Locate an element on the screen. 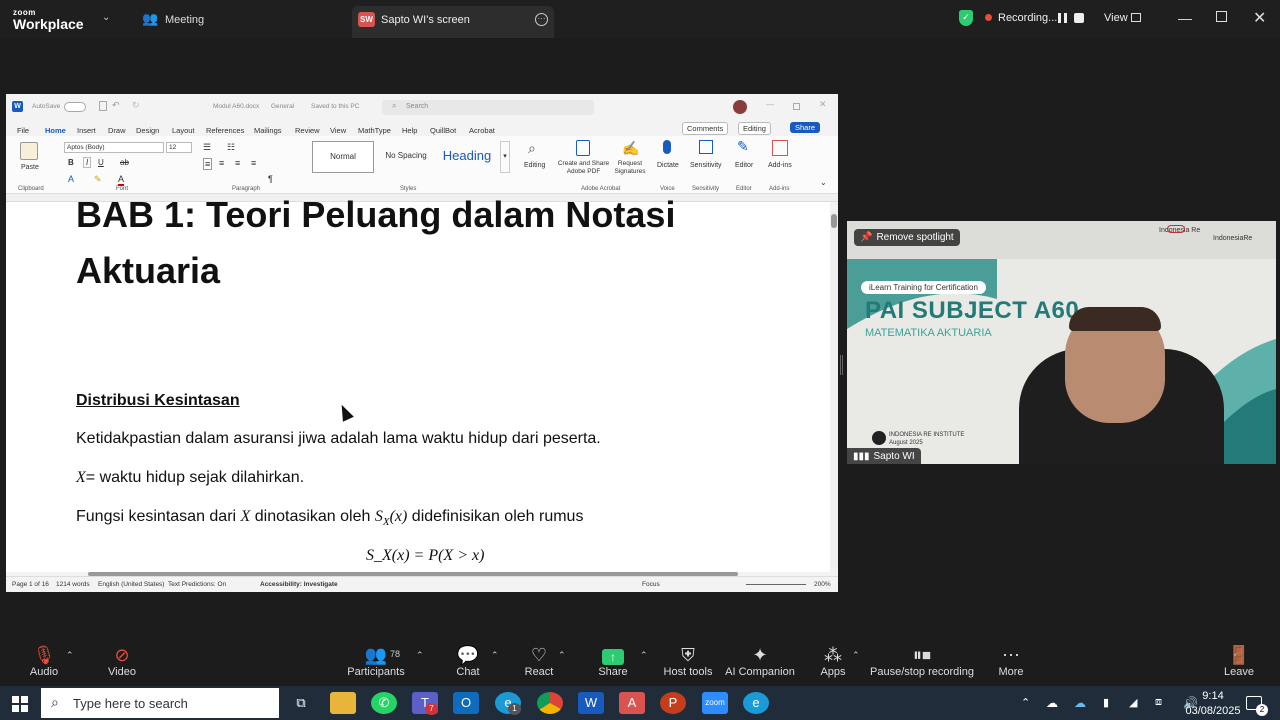 The width and height of the screenshot is (1280, 720). windows-start-icon is located at coordinates (20, 704).